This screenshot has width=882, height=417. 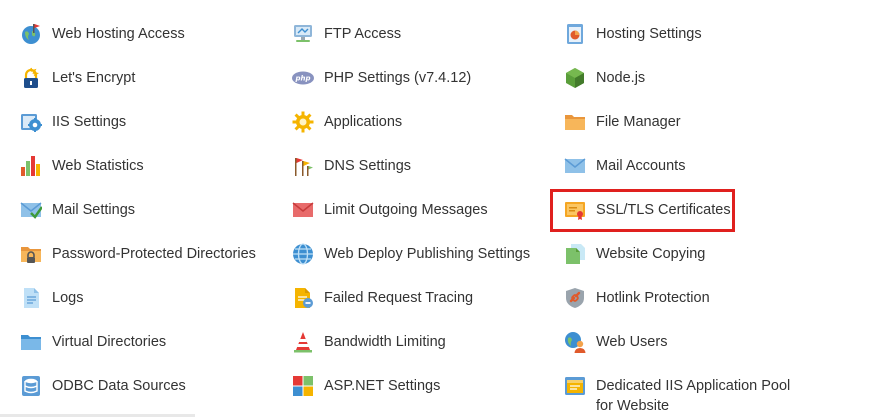 What do you see at coordinates (303, 209) in the screenshot?
I see `envelope-red-icon` at bounding box center [303, 209].